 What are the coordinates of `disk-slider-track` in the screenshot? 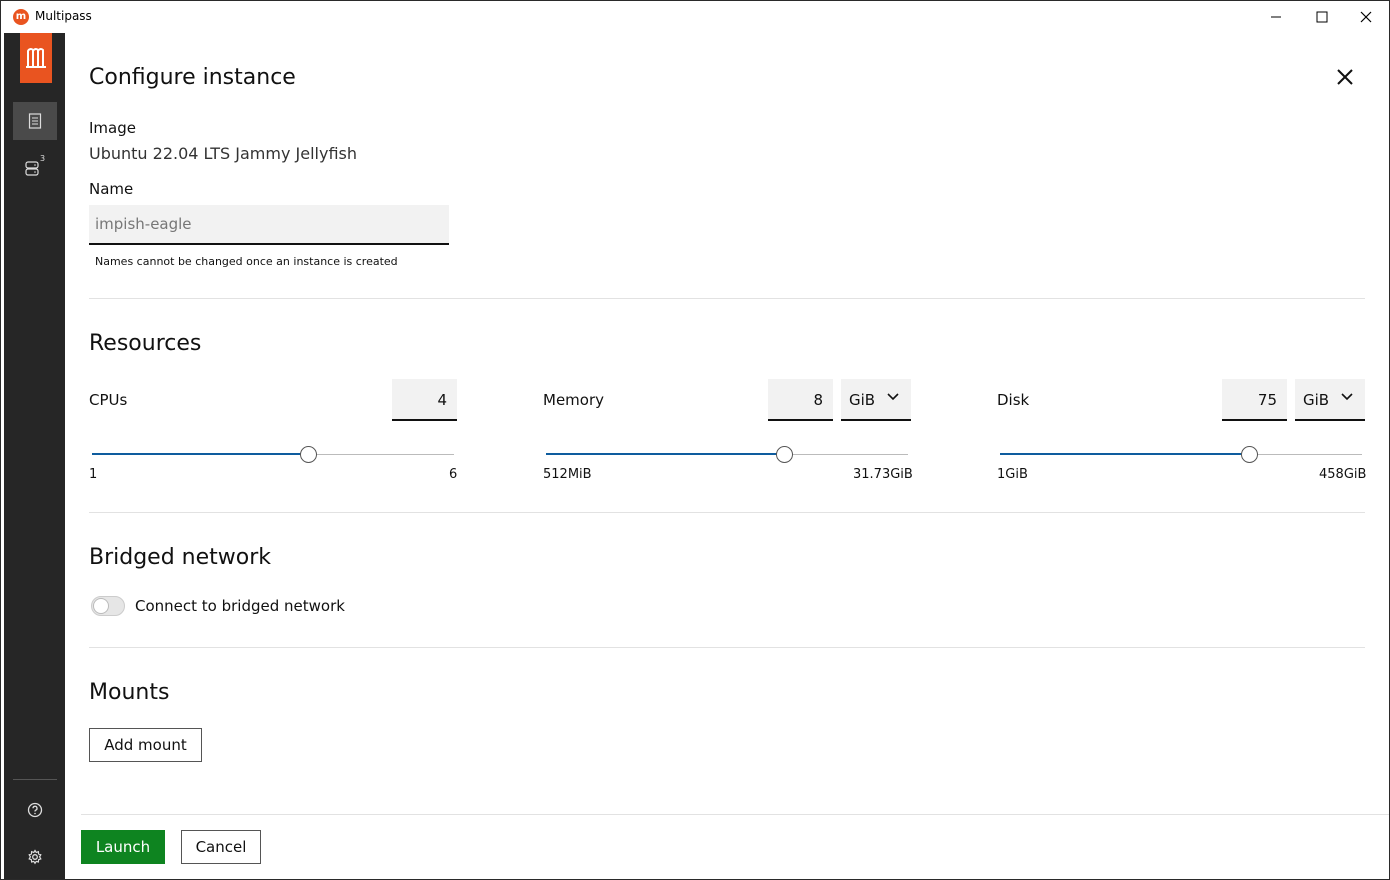 It's located at (1306, 454).